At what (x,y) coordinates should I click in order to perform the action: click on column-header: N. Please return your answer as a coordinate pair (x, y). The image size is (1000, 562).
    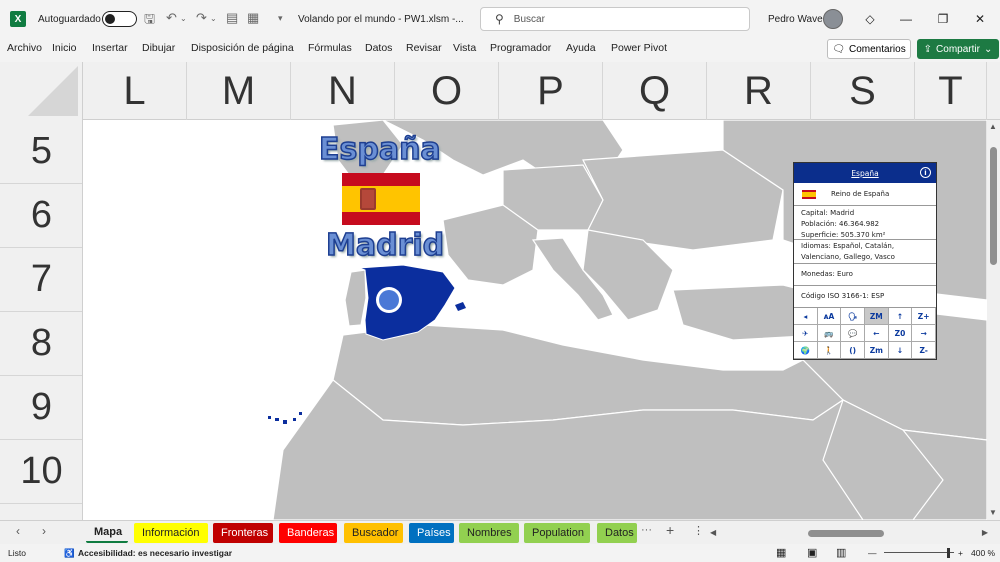
    Looking at the image, I should click on (343, 91).